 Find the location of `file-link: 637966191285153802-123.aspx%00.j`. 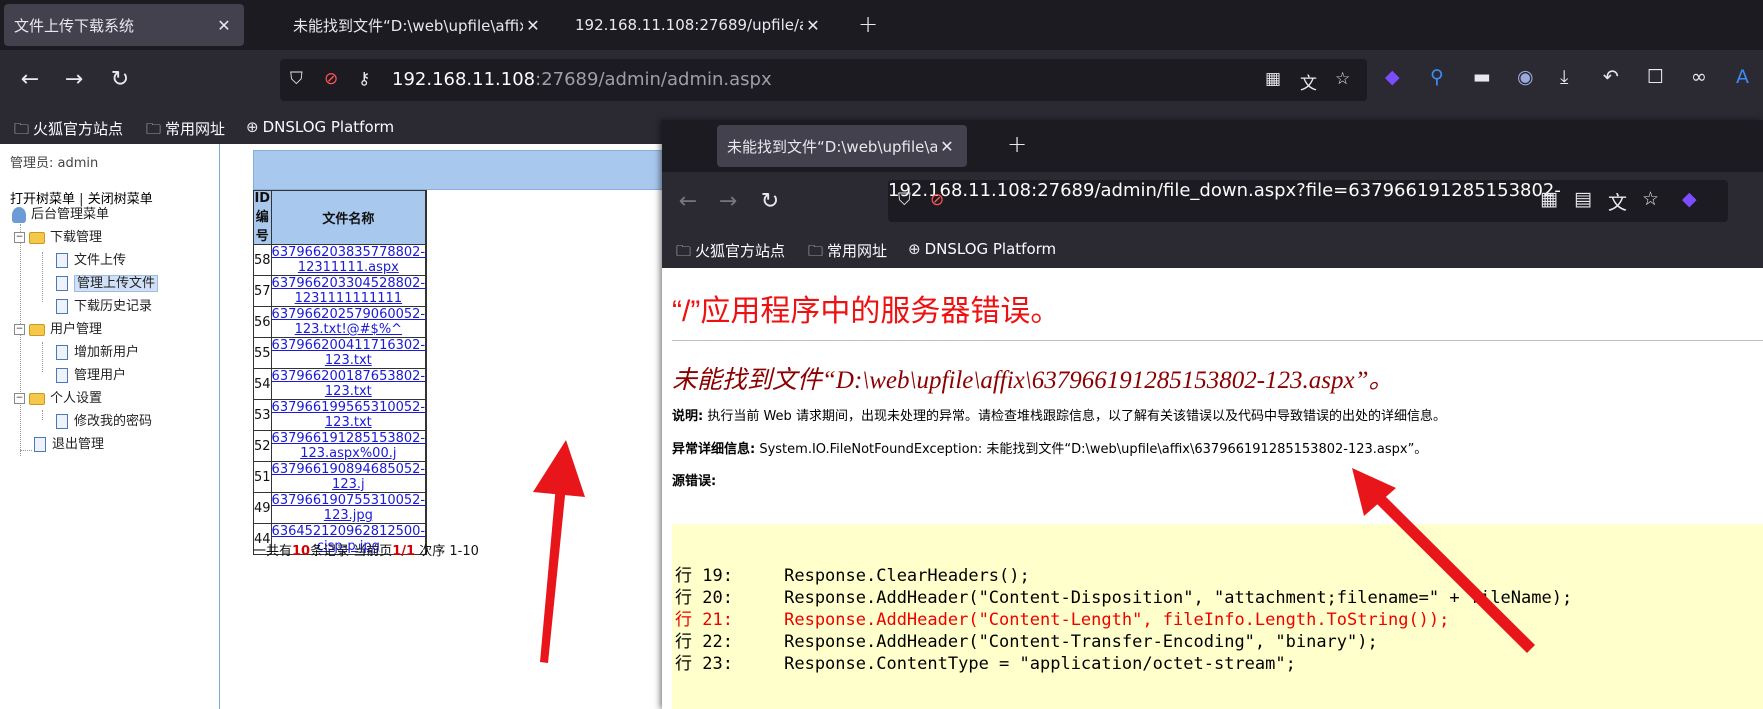

file-link: 637966191285153802-123.aspx%00.j is located at coordinates (349, 446).